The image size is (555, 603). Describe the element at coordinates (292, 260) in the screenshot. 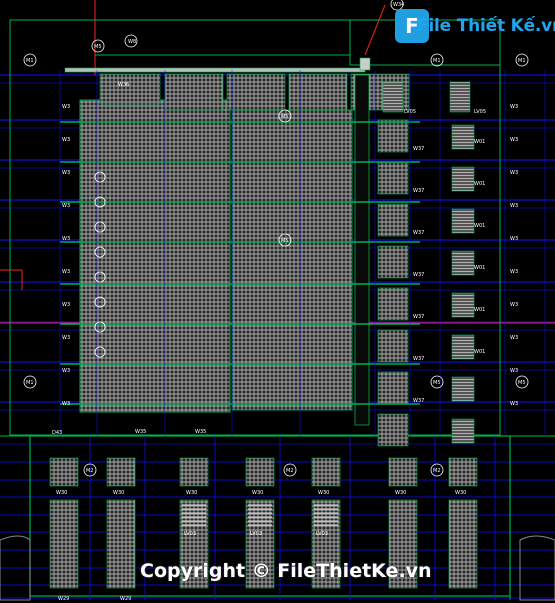

I see `facade-mid-hatch` at that location.